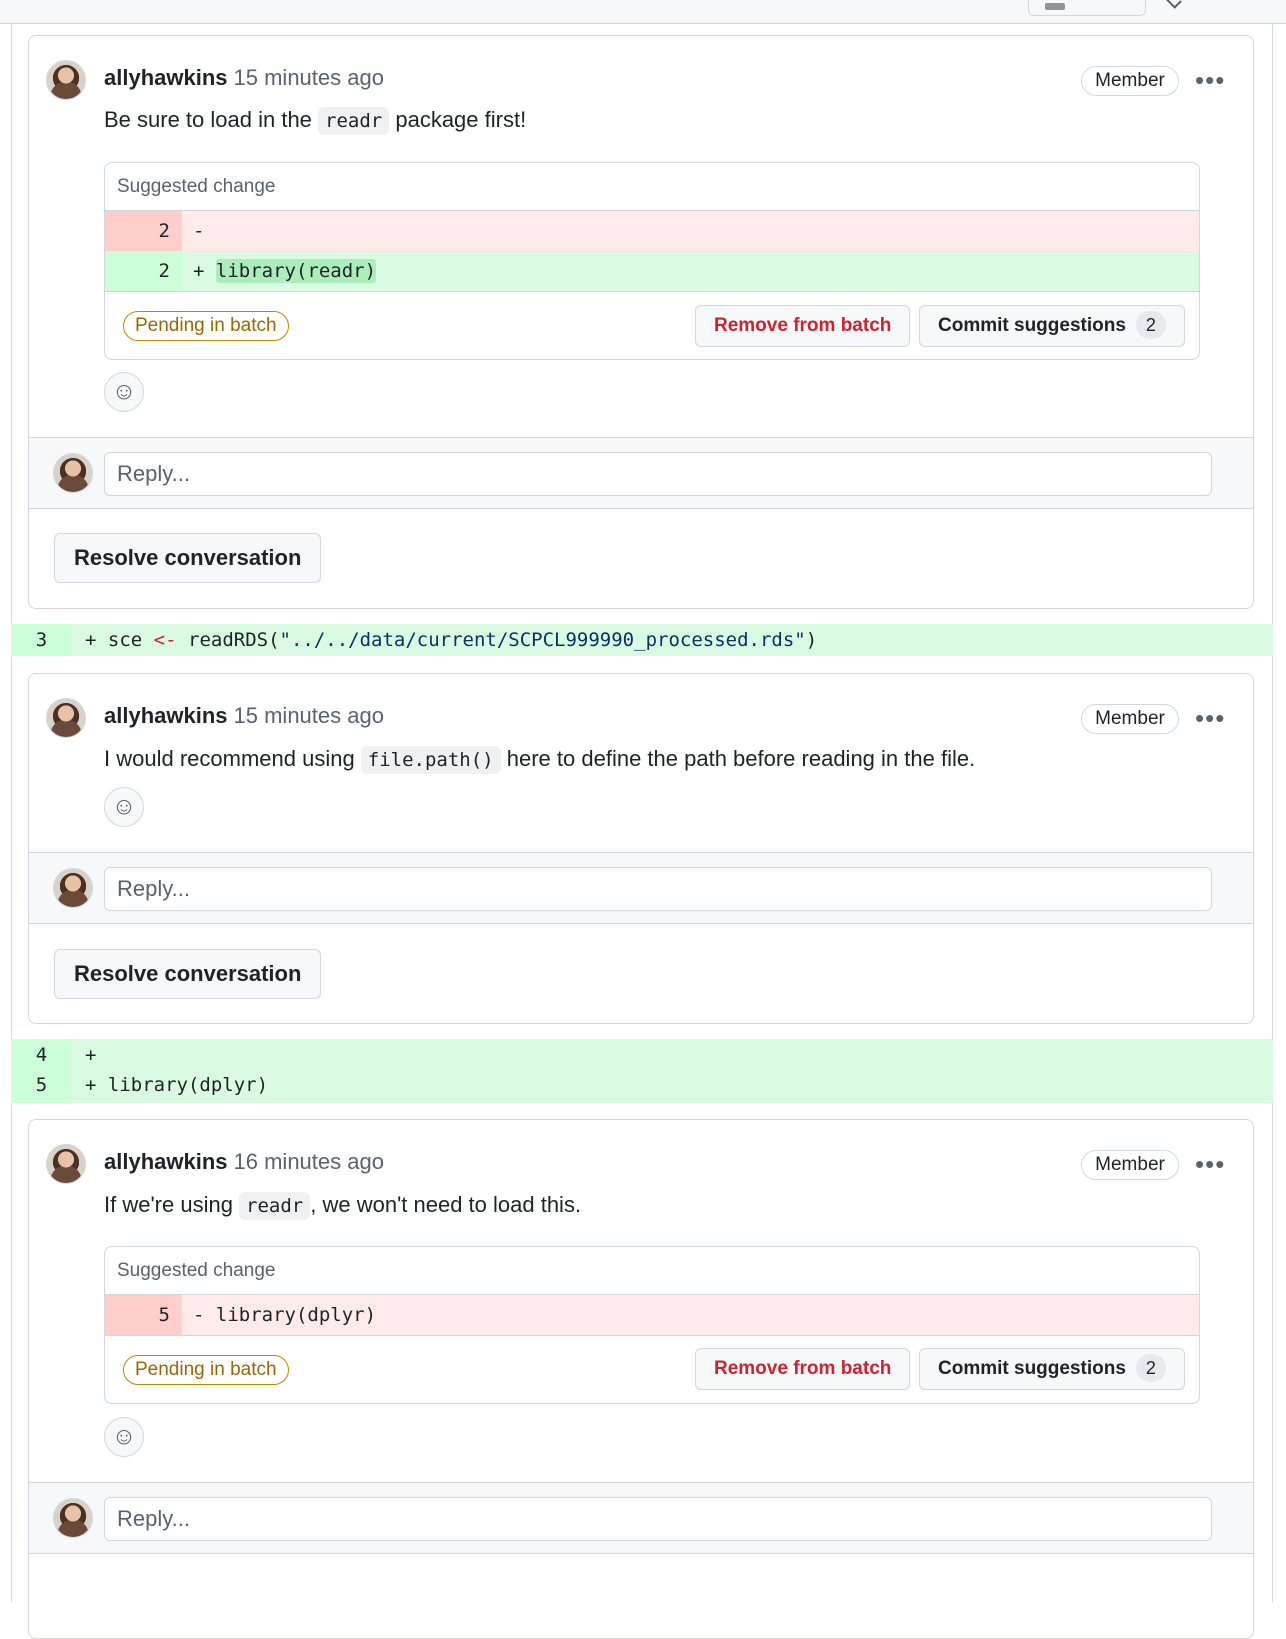  Describe the element at coordinates (11, 813) in the screenshot. I see `diff-border-left` at that location.